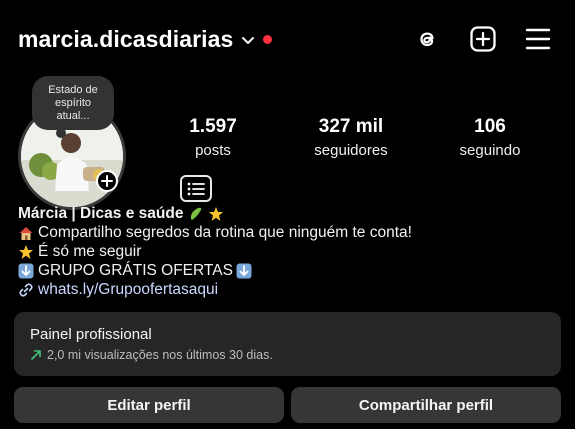 The height and width of the screenshot is (429, 575). Describe the element at coordinates (288, 289) in the screenshot. I see `bio-link: whats.ly/Grupoofertasaqui` at that location.